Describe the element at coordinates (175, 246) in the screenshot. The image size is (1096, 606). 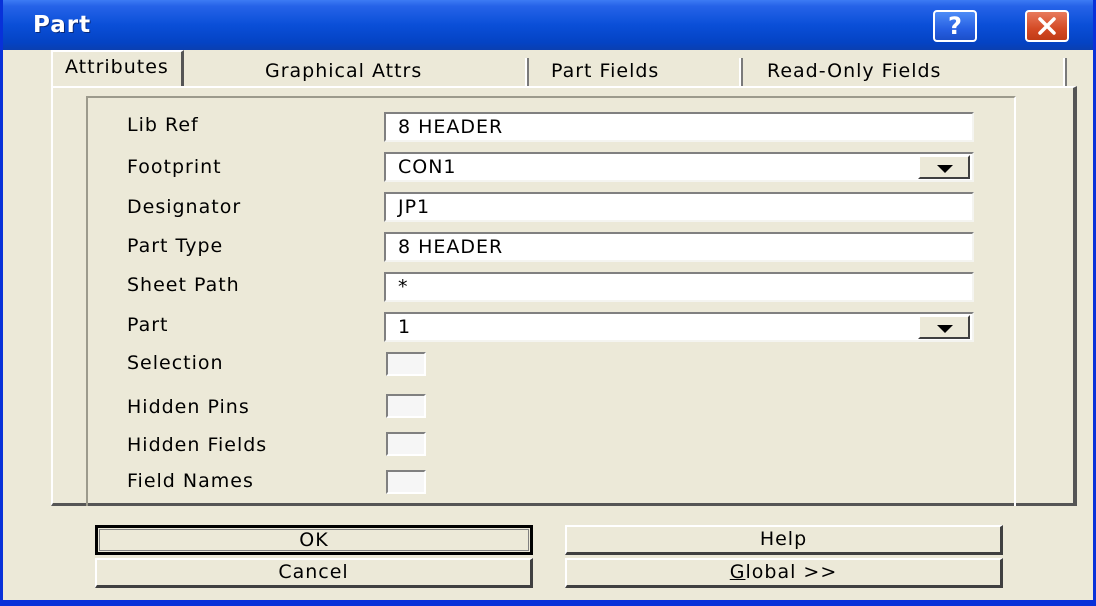
I see `part-type-label: Part Type` at that location.